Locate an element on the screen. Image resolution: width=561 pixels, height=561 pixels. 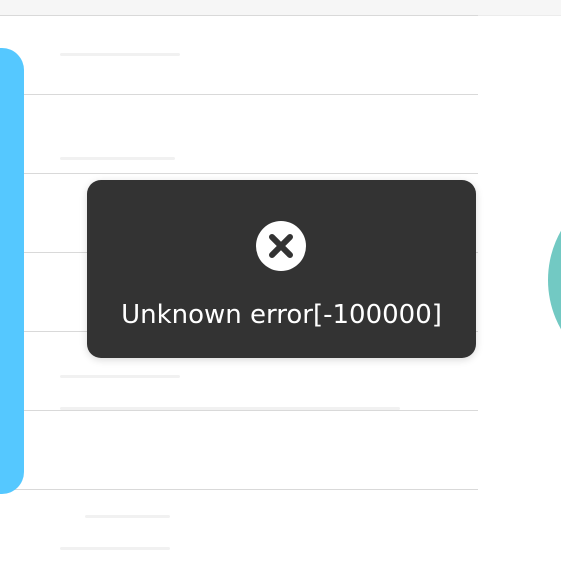
close-circle-icon is located at coordinates (281, 246).